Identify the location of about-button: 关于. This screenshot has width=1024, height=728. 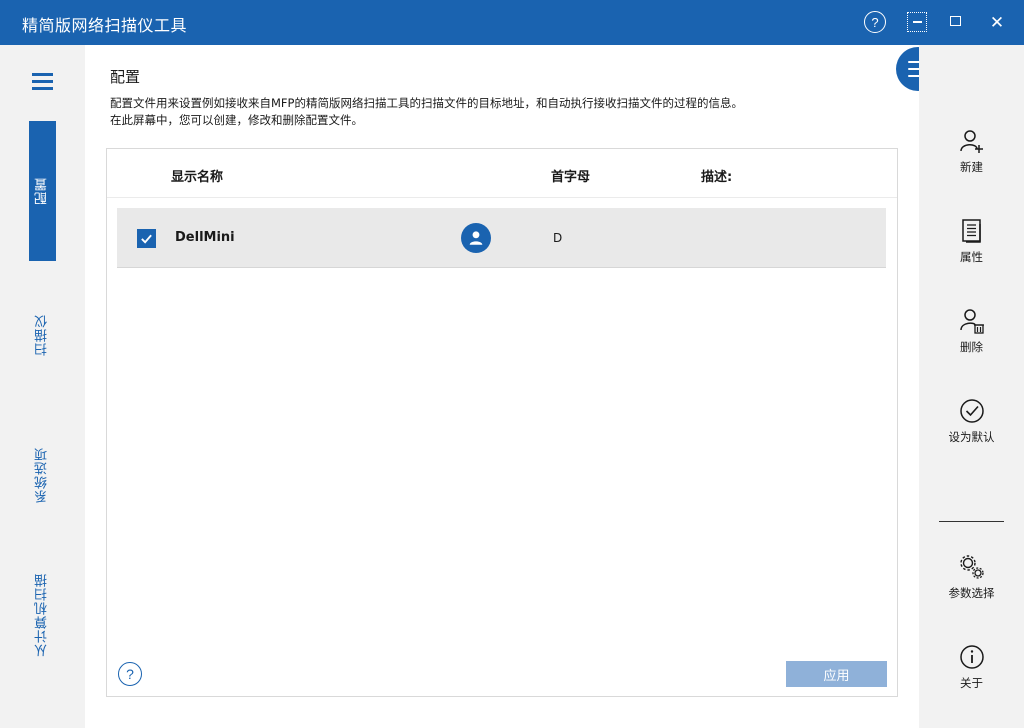
(971, 667).